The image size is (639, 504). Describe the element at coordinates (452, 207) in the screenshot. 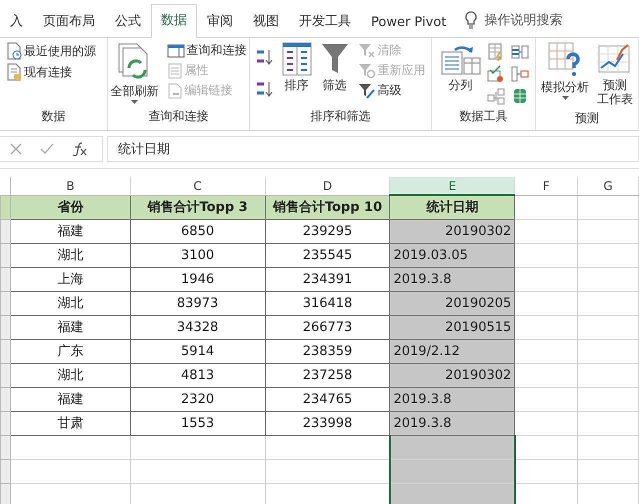

I see `header-cell: 统计日期` at that location.